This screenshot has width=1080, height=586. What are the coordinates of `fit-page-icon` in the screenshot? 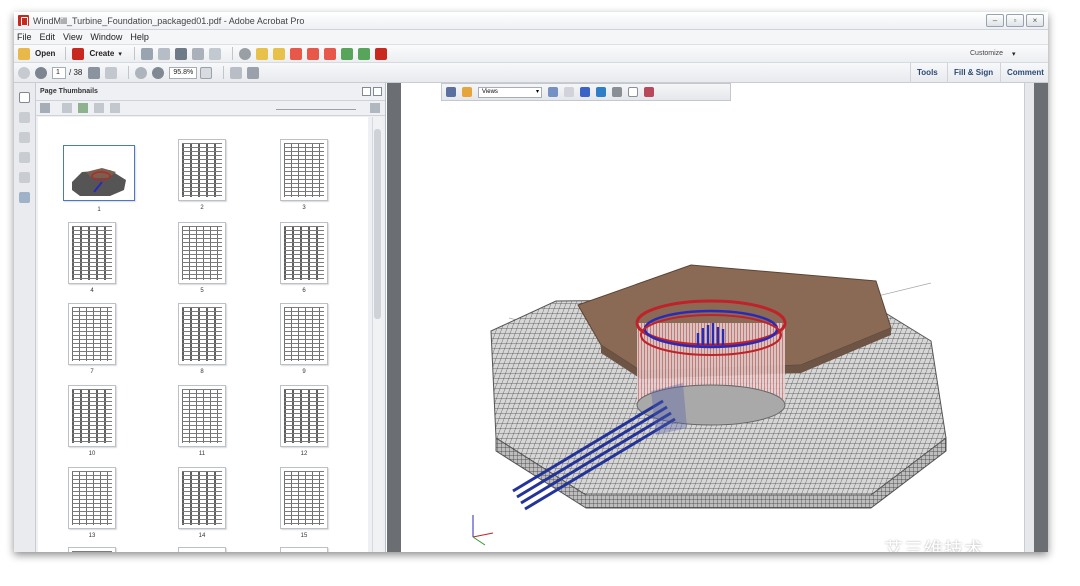 It's located at (253, 72).